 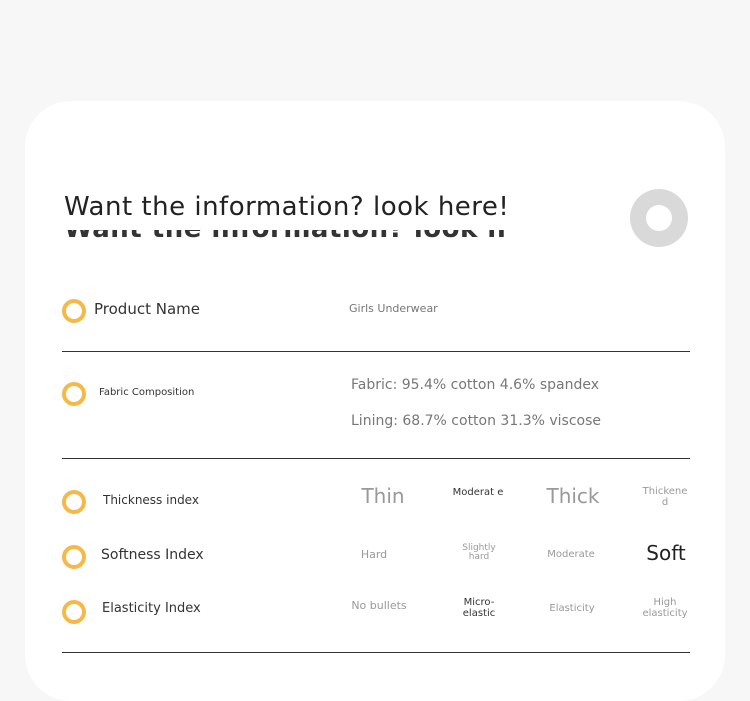 I want to click on elasticity-index-label: Elasticity Index, so click(x=151, y=608).